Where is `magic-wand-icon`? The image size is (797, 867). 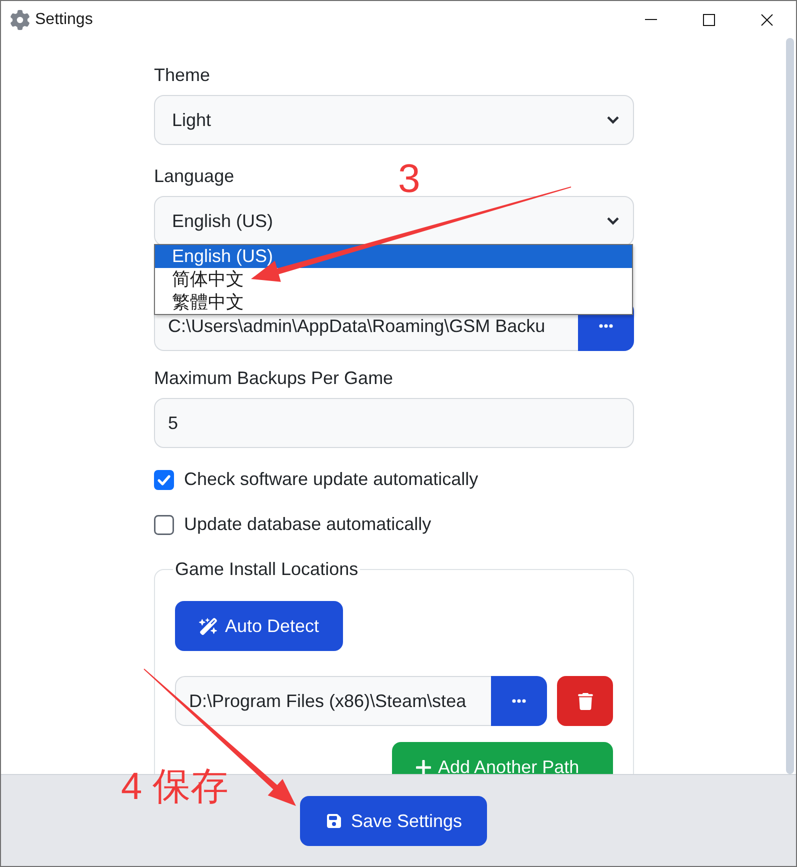
magic-wand-icon is located at coordinates (208, 626).